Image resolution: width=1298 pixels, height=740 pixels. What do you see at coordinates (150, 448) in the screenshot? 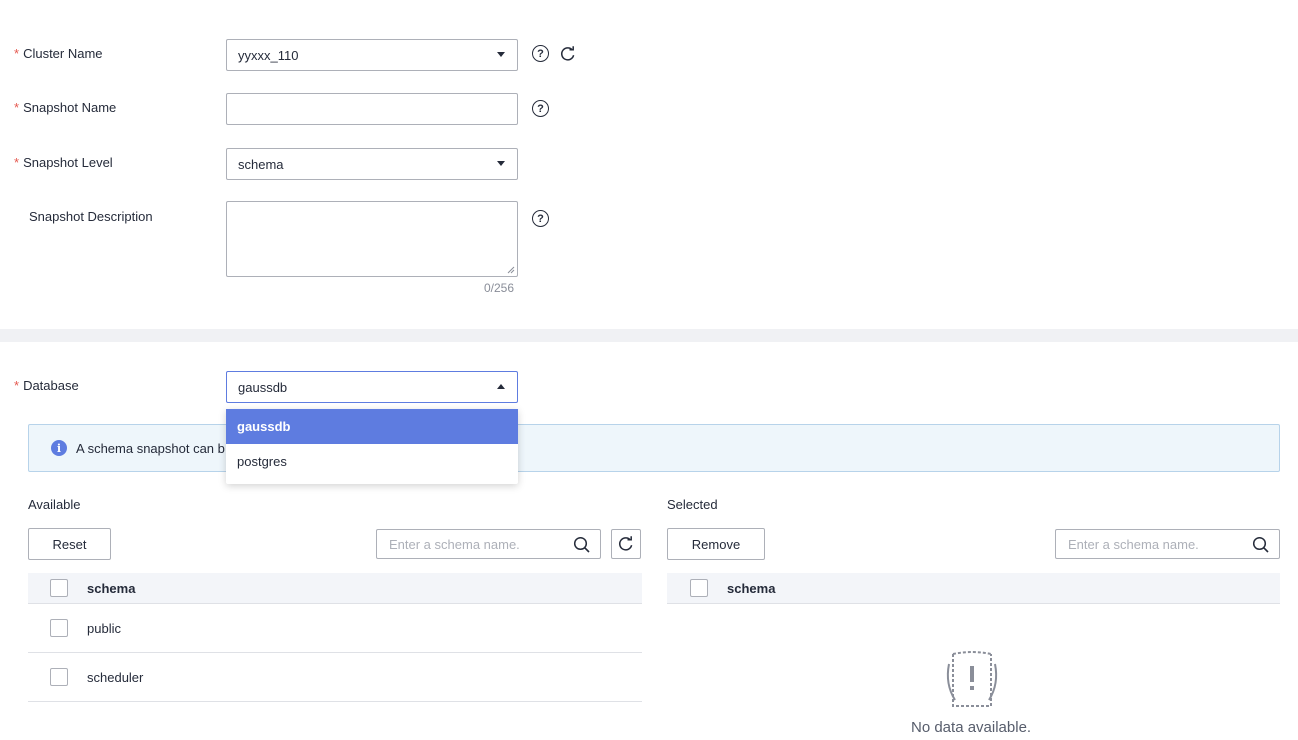
I see `info-text: A schema snapshot can b` at bounding box center [150, 448].